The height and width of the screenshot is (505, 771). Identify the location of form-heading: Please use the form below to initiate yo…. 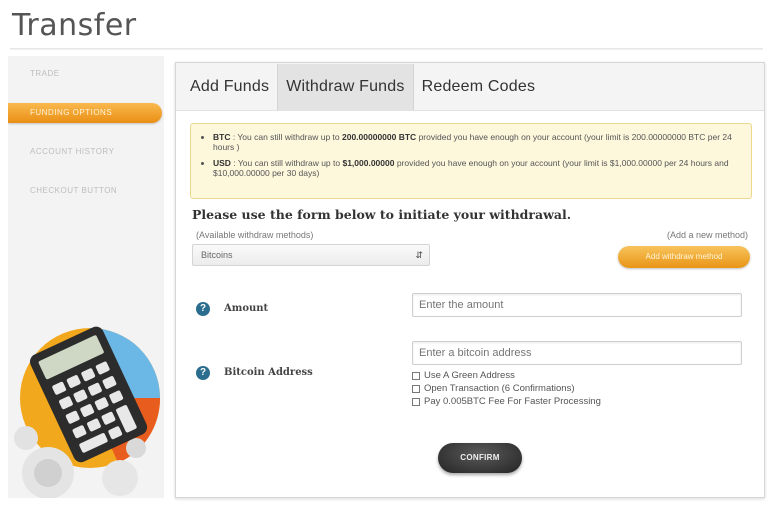
(382, 214).